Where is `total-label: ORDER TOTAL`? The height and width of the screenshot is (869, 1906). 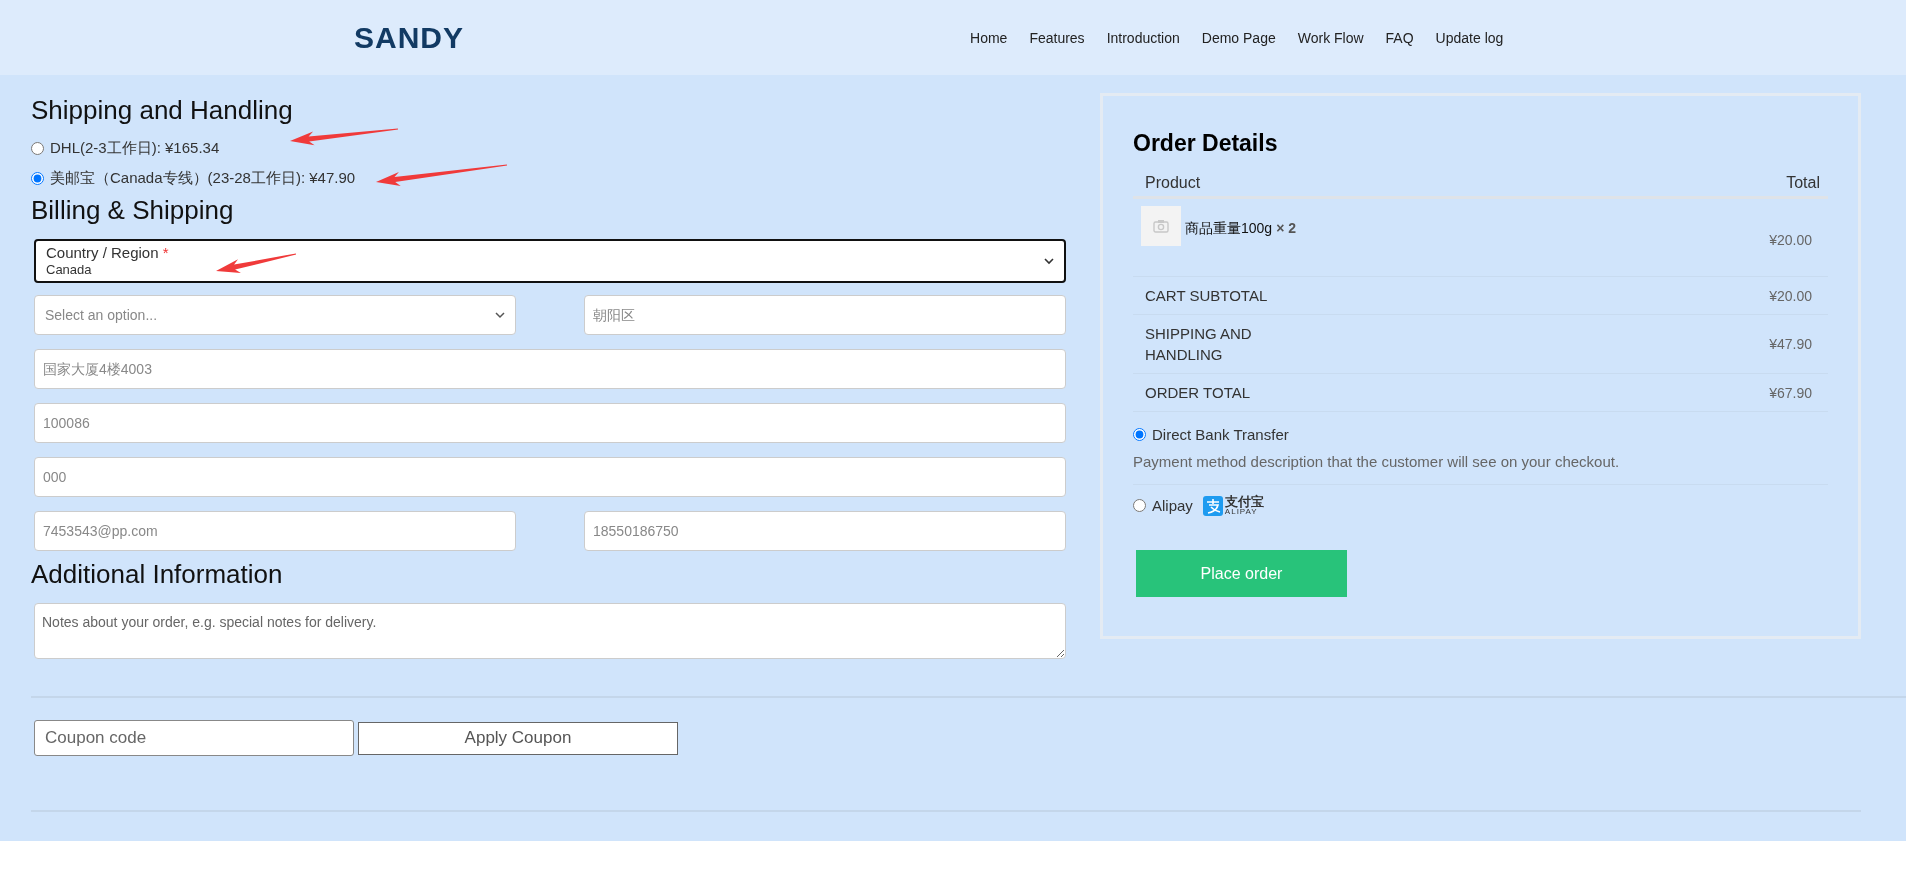
total-label: ORDER TOTAL is located at coordinates (1198, 393).